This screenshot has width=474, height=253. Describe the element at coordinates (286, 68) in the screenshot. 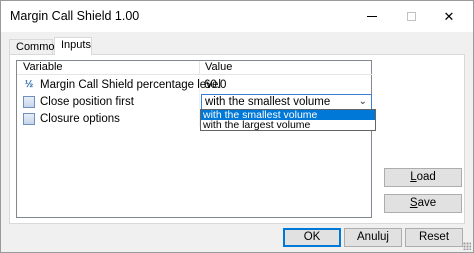

I see `column-header-value: Value` at that location.